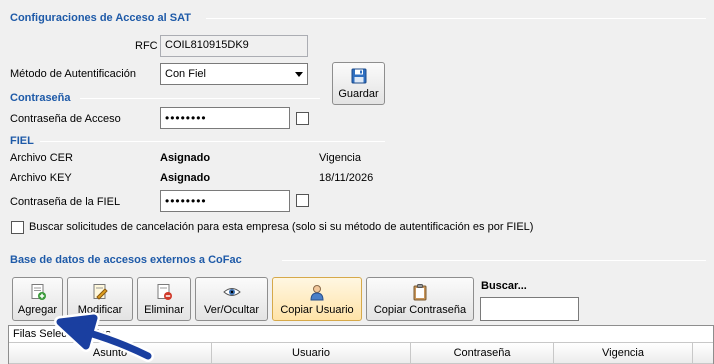 This screenshot has width=714, height=364. Describe the element at coordinates (100, 292) in the screenshot. I see `edit-document-icon` at that location.